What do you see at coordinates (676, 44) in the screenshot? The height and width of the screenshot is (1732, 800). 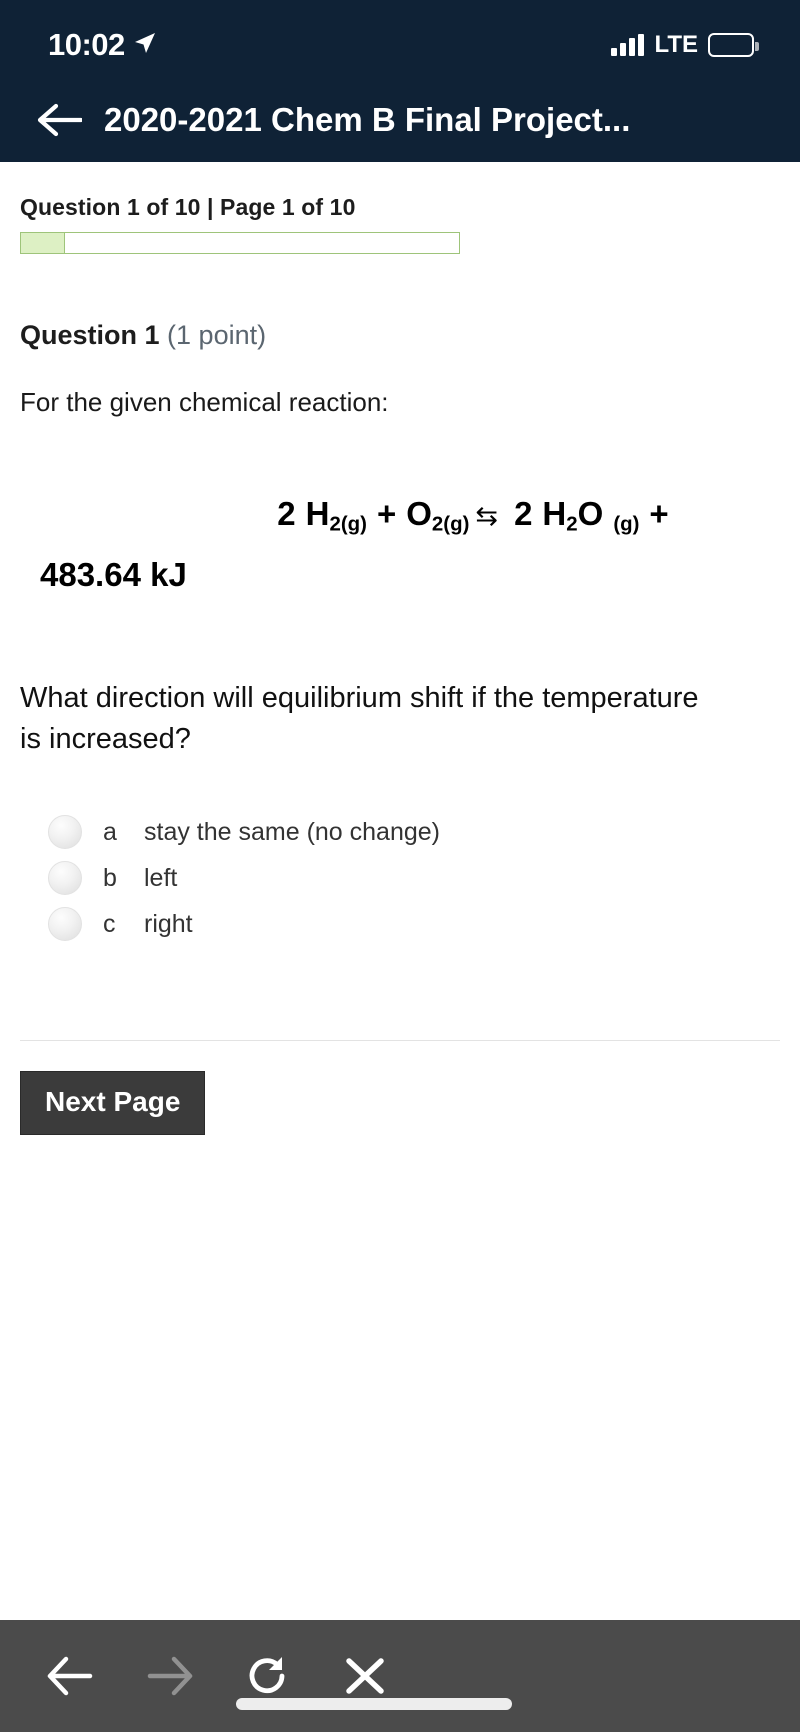 I see `network-label: LTE` at bounding box center [676, 44].